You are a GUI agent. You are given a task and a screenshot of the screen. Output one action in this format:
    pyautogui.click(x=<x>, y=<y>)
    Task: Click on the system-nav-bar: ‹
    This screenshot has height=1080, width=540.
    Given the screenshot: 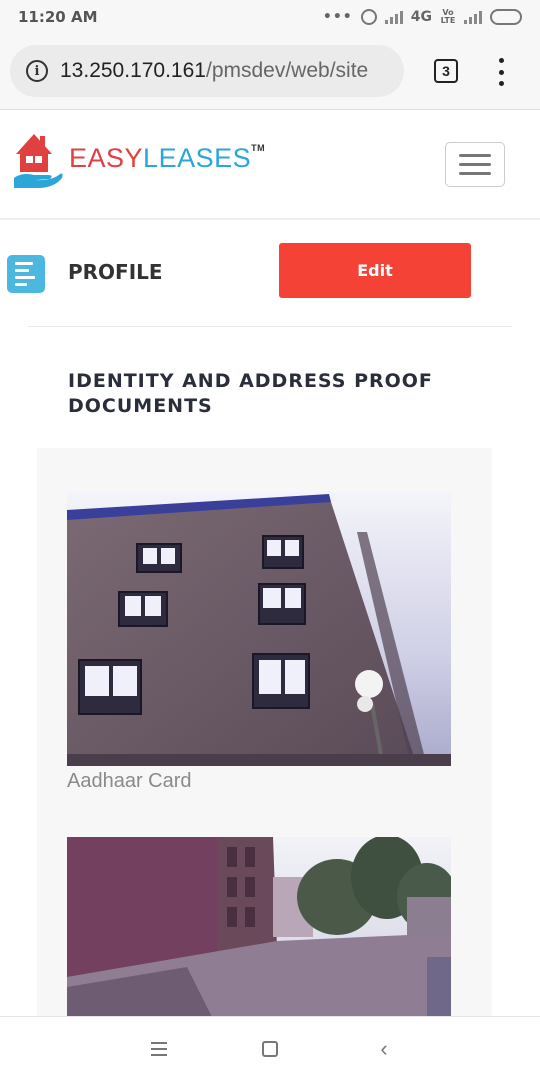 What is the action you would take?
    pyautogui.click(x=270, y=1048)
    